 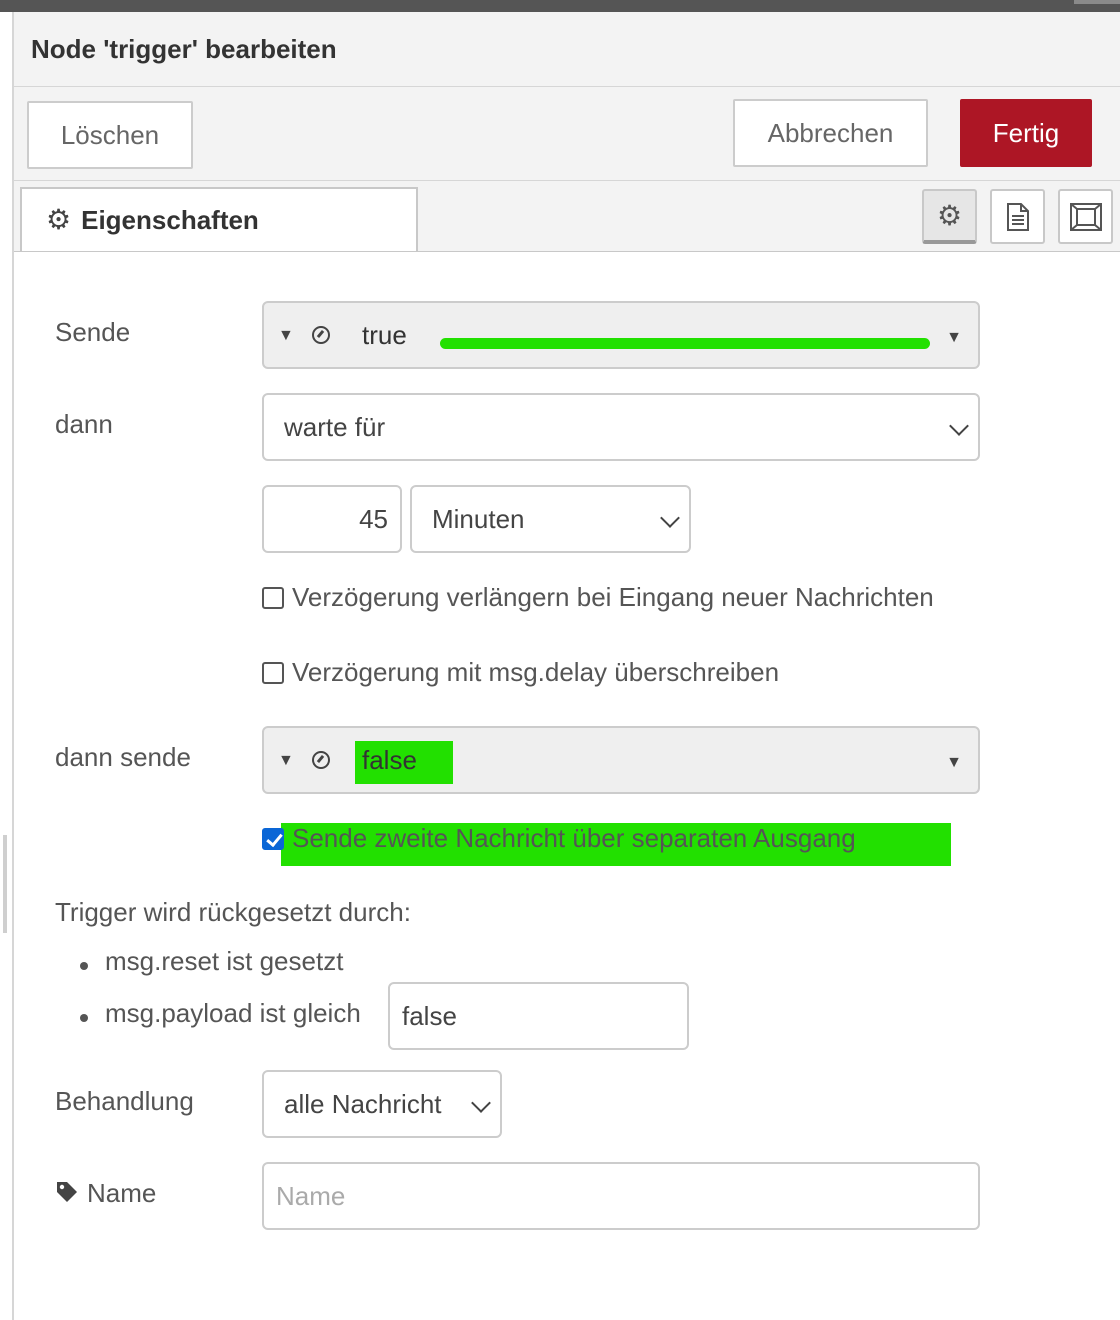 What do you see at coordinates (389, 760) in the screenshot?
I see `then-send-value: false` at bounding box center [389, 760].